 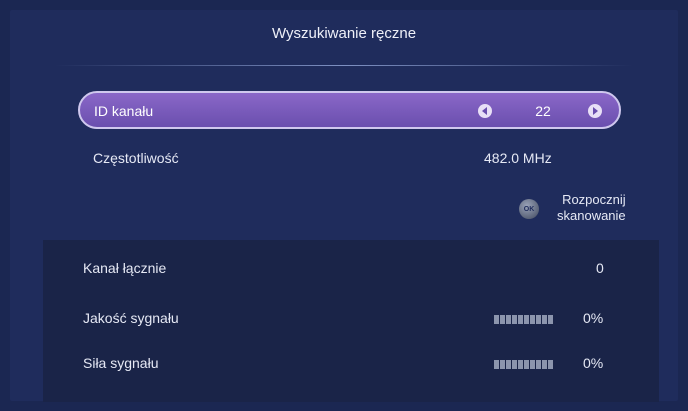 What do you see at coordinates (518, 158) in the screenshot?
I see `frequency-value: 482.0 MHz` at bounding box center [518, 158].